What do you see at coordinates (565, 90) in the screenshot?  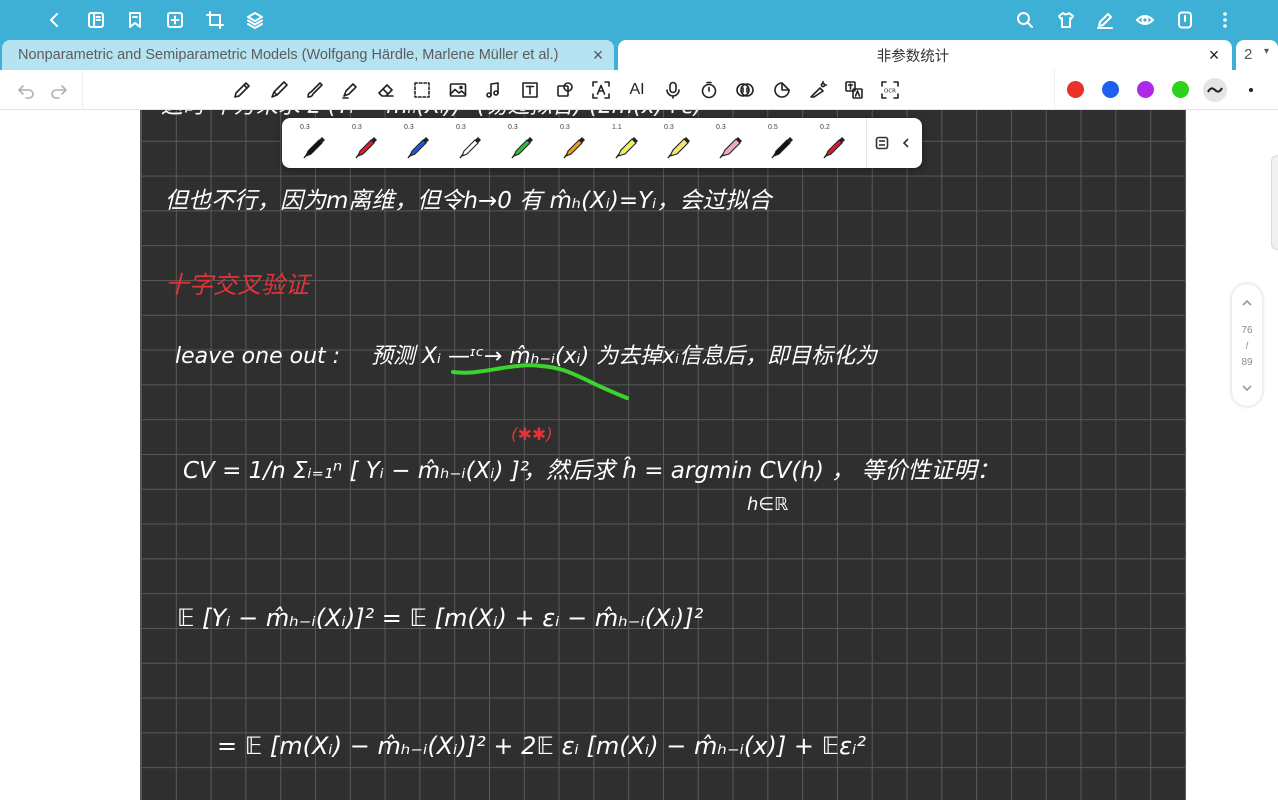 I see `shape-icon` at bounding box center [565, 90].